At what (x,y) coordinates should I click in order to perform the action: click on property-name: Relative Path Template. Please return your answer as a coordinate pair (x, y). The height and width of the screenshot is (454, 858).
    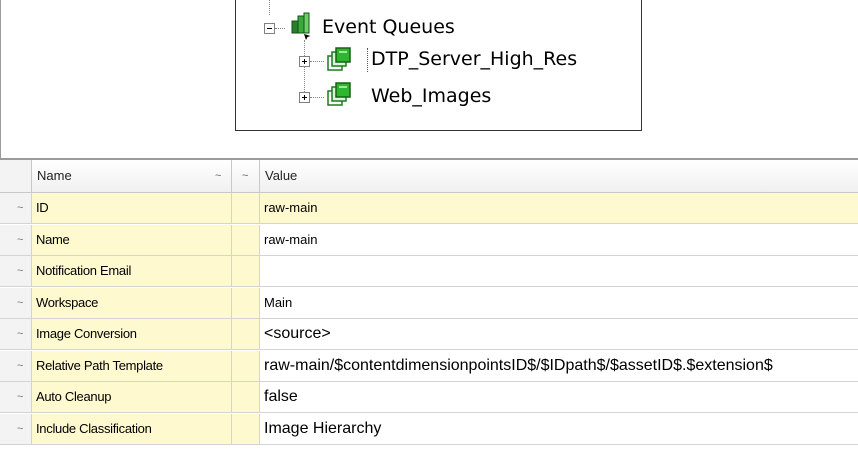
    Looking at the image, I should click on (132, 365).